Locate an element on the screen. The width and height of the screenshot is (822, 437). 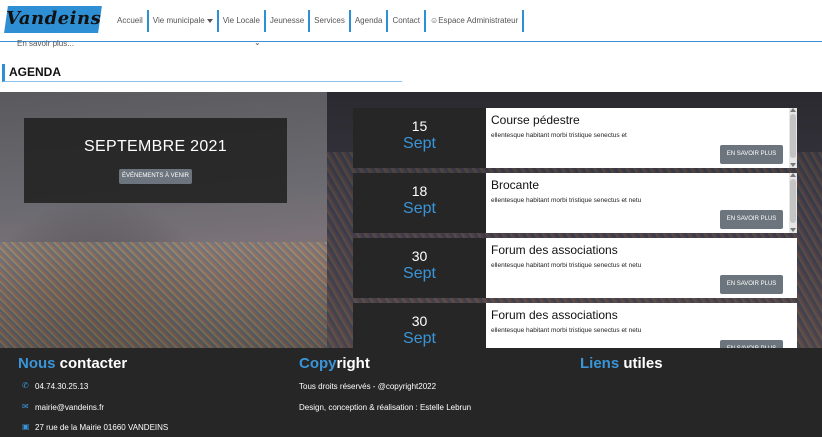
nav-item-accueil: Accueil is located at coordinates (131, 21).